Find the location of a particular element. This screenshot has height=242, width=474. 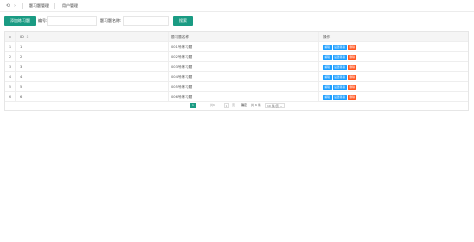

row-id: 1 is located at coordinates (21, 47).